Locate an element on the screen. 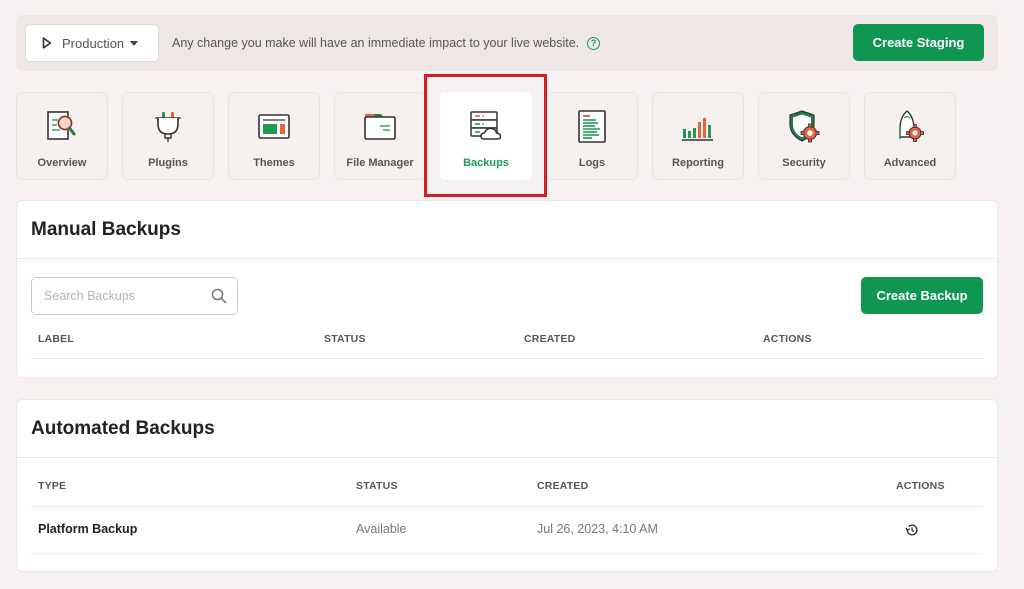 This screenshot has width=1024, height=589. nav-item-file-manager: File Manager is located at coordinates (380, 136).